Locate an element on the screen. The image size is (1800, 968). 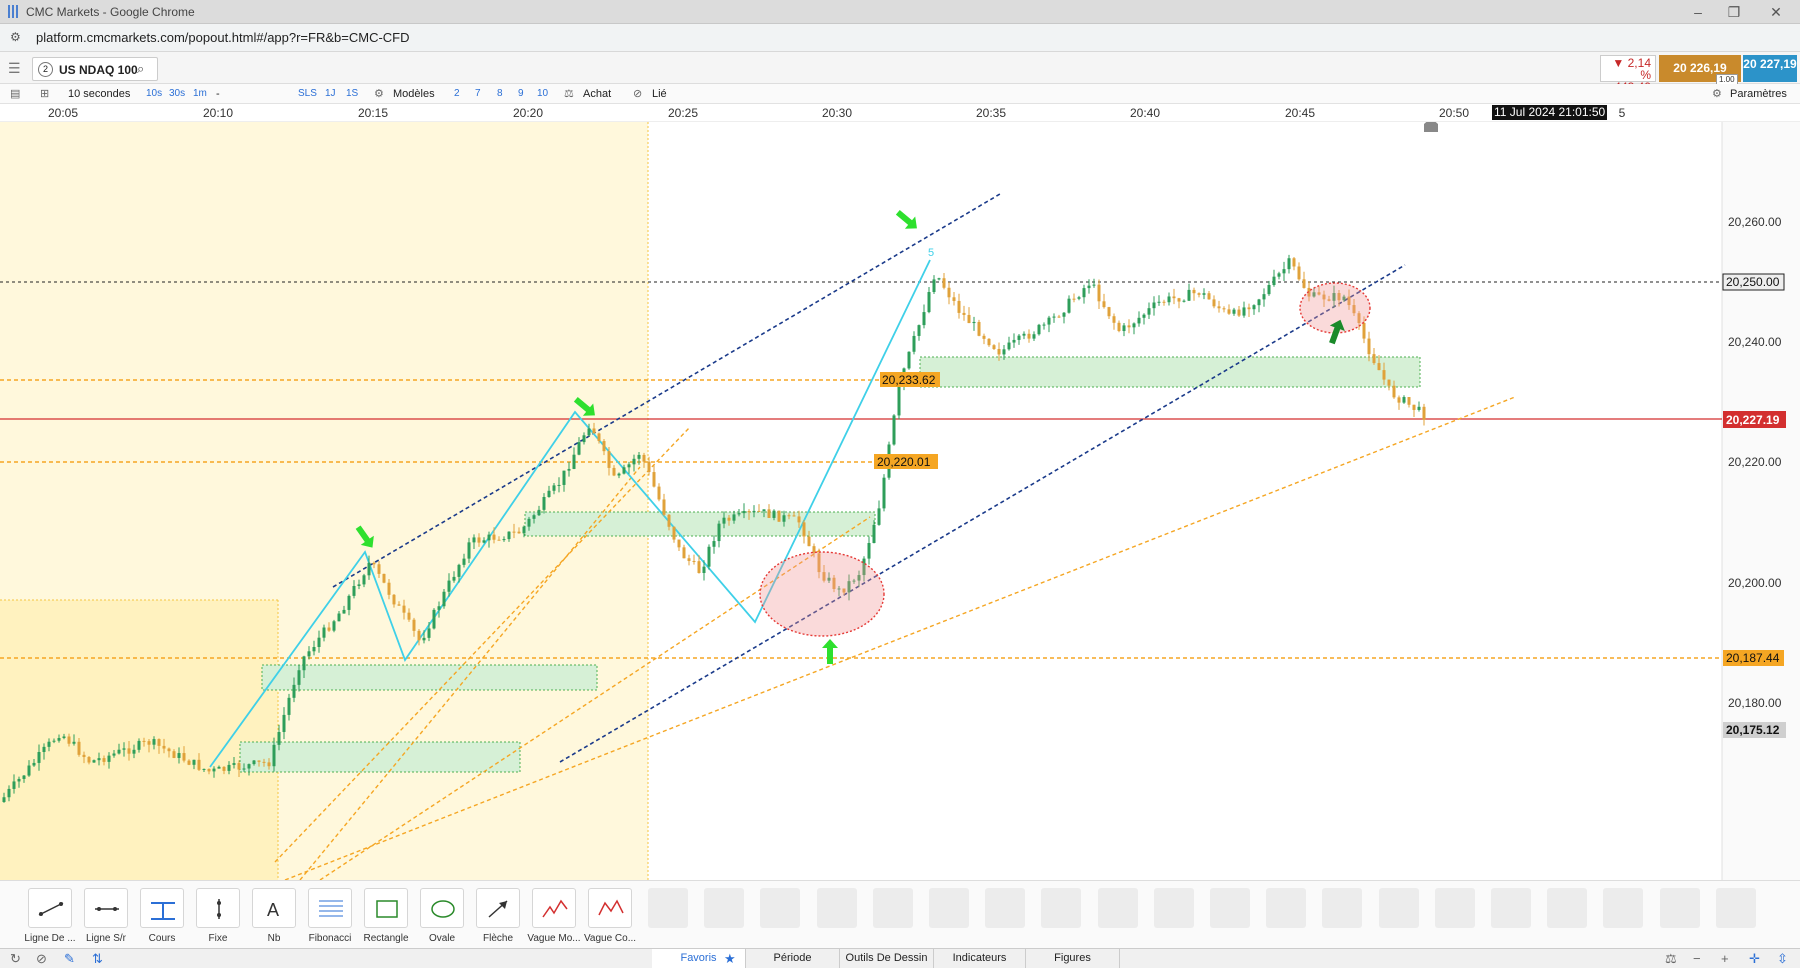
empty-tool-slot is located at coordinates (1286, 908).